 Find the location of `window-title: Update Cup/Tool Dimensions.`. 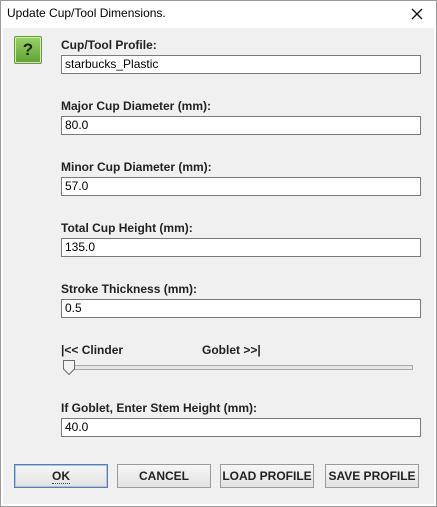

window-title: Update Cup/Tool Dimensions. is located at coordinates (86, 13).